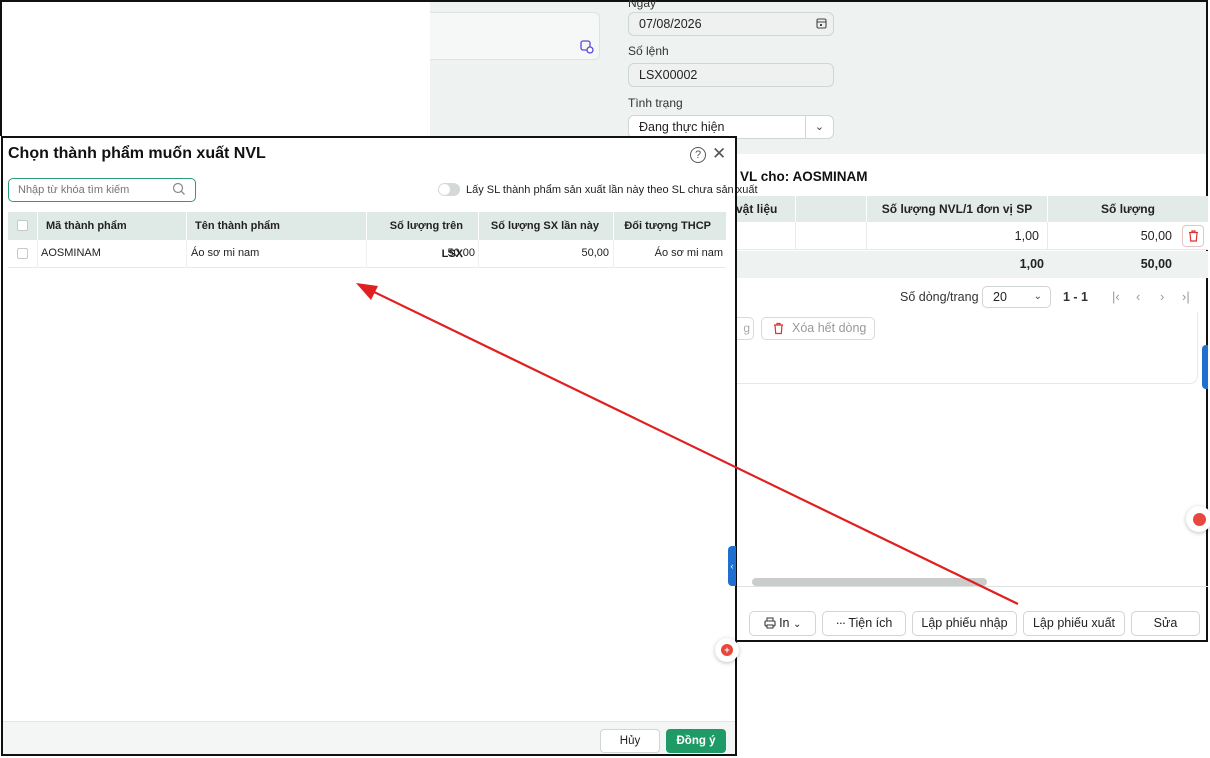 This screenshot has width=1210, height=758. I want to click on dialog-title: Chọn thành phẩm muốn xuất NVL, so click(137, 153).